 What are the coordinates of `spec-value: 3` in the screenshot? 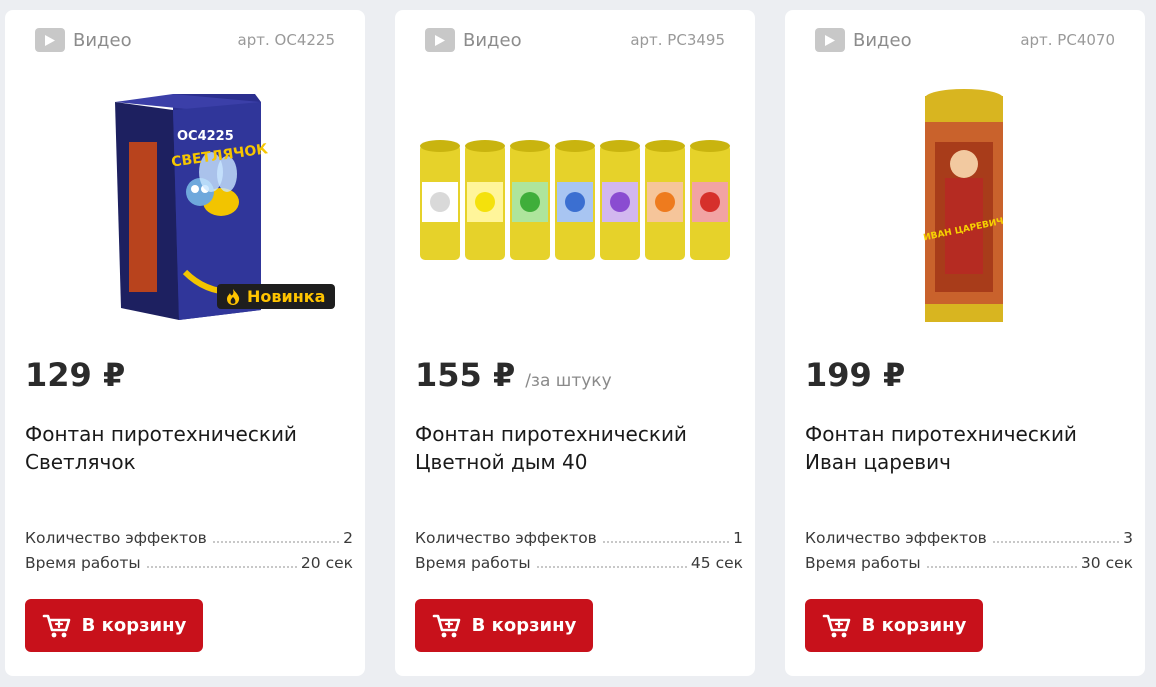 It's located at (1128, 538).